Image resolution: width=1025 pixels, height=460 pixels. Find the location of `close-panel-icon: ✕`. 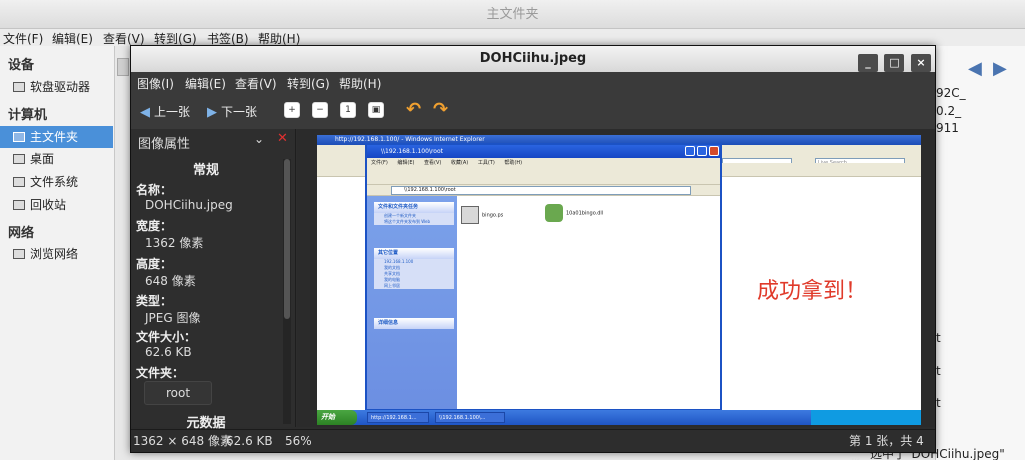

close-panel-icon: ✕ is located at coordinates (282, 138).